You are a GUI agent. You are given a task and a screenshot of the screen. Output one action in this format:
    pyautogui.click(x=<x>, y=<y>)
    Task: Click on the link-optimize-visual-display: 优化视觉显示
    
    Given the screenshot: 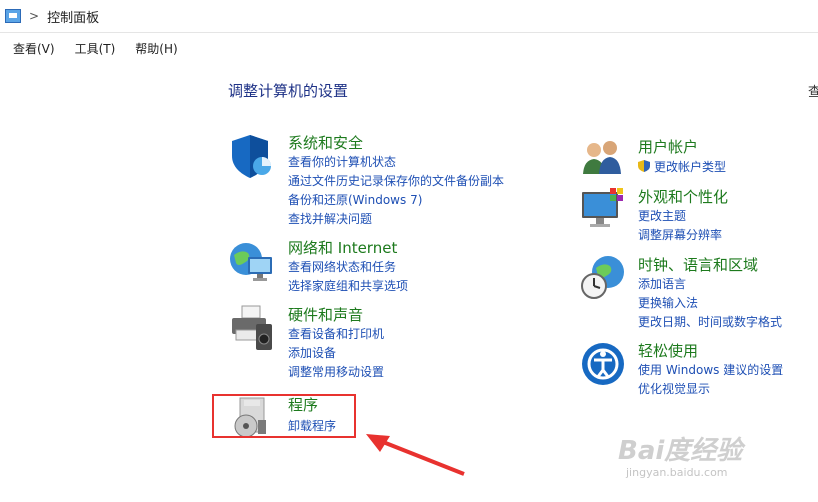 What is the action you would take?
    pyautogui.click(x=674, y=388)
    